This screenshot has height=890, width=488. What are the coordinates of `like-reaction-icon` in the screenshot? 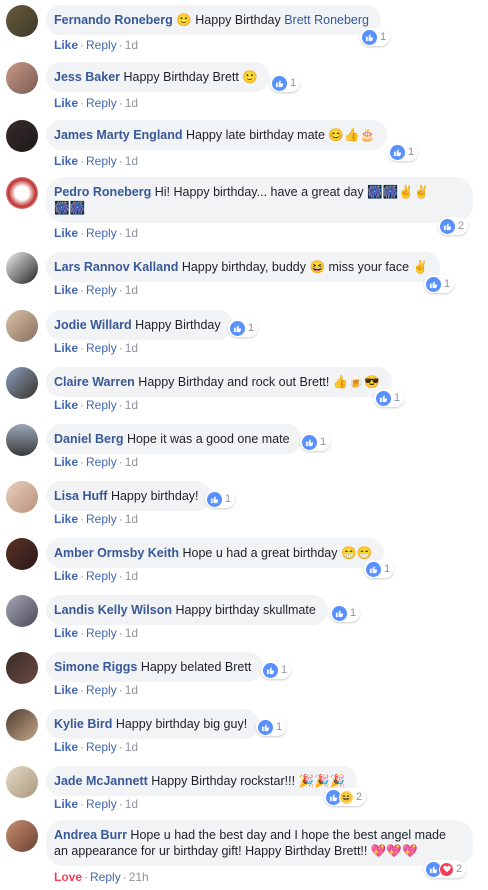 It's located at (279, 83).